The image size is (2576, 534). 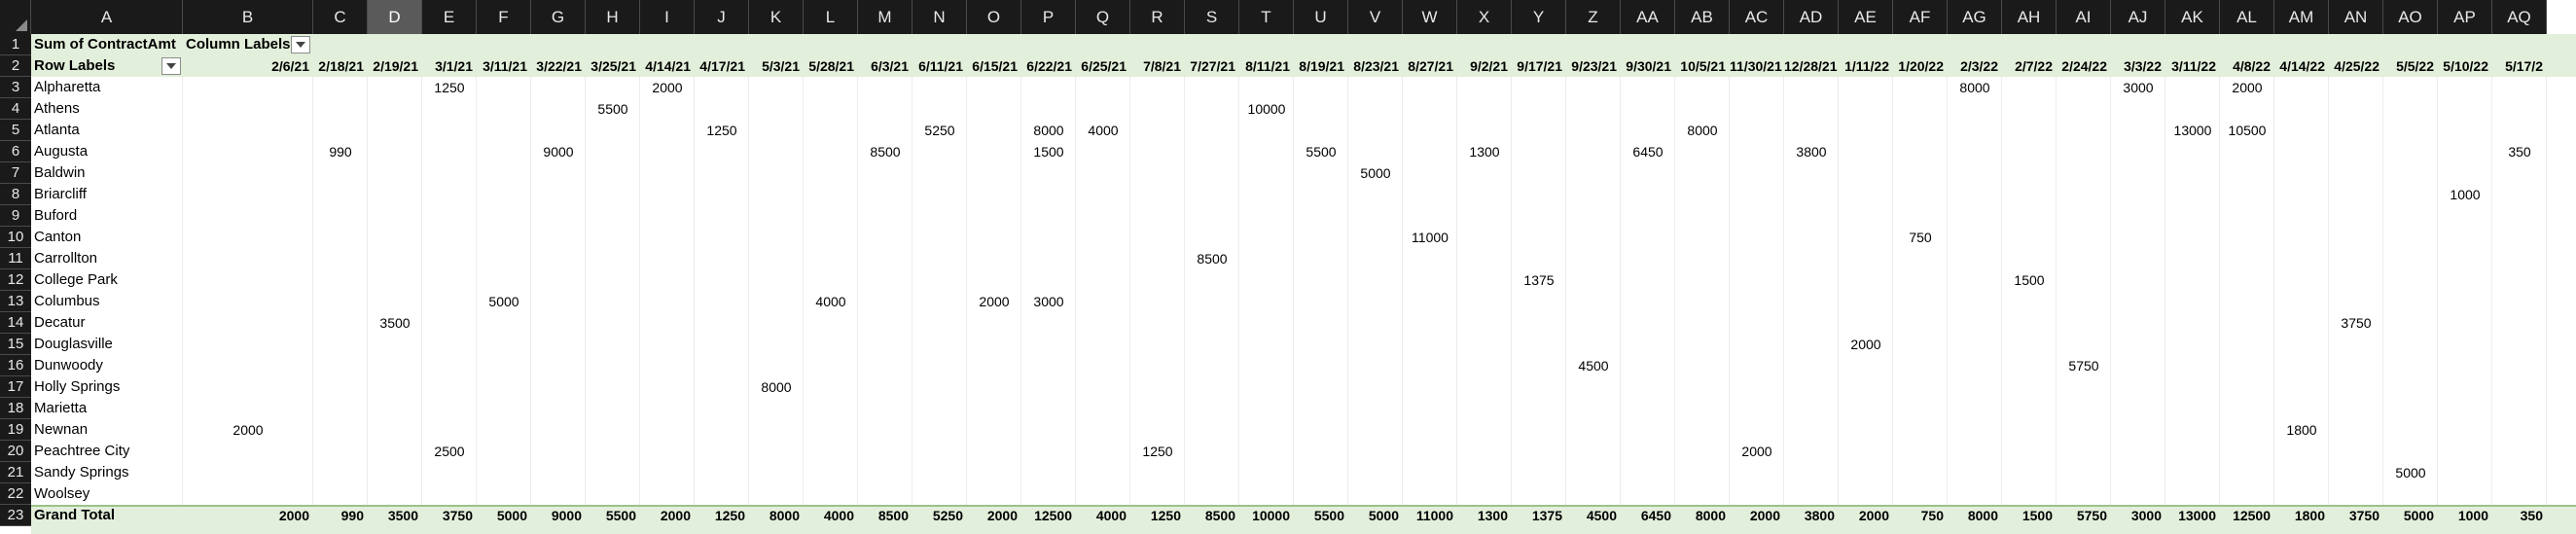 I want to click on date-column-header: 3/25/21, so click(x=611, y=66).